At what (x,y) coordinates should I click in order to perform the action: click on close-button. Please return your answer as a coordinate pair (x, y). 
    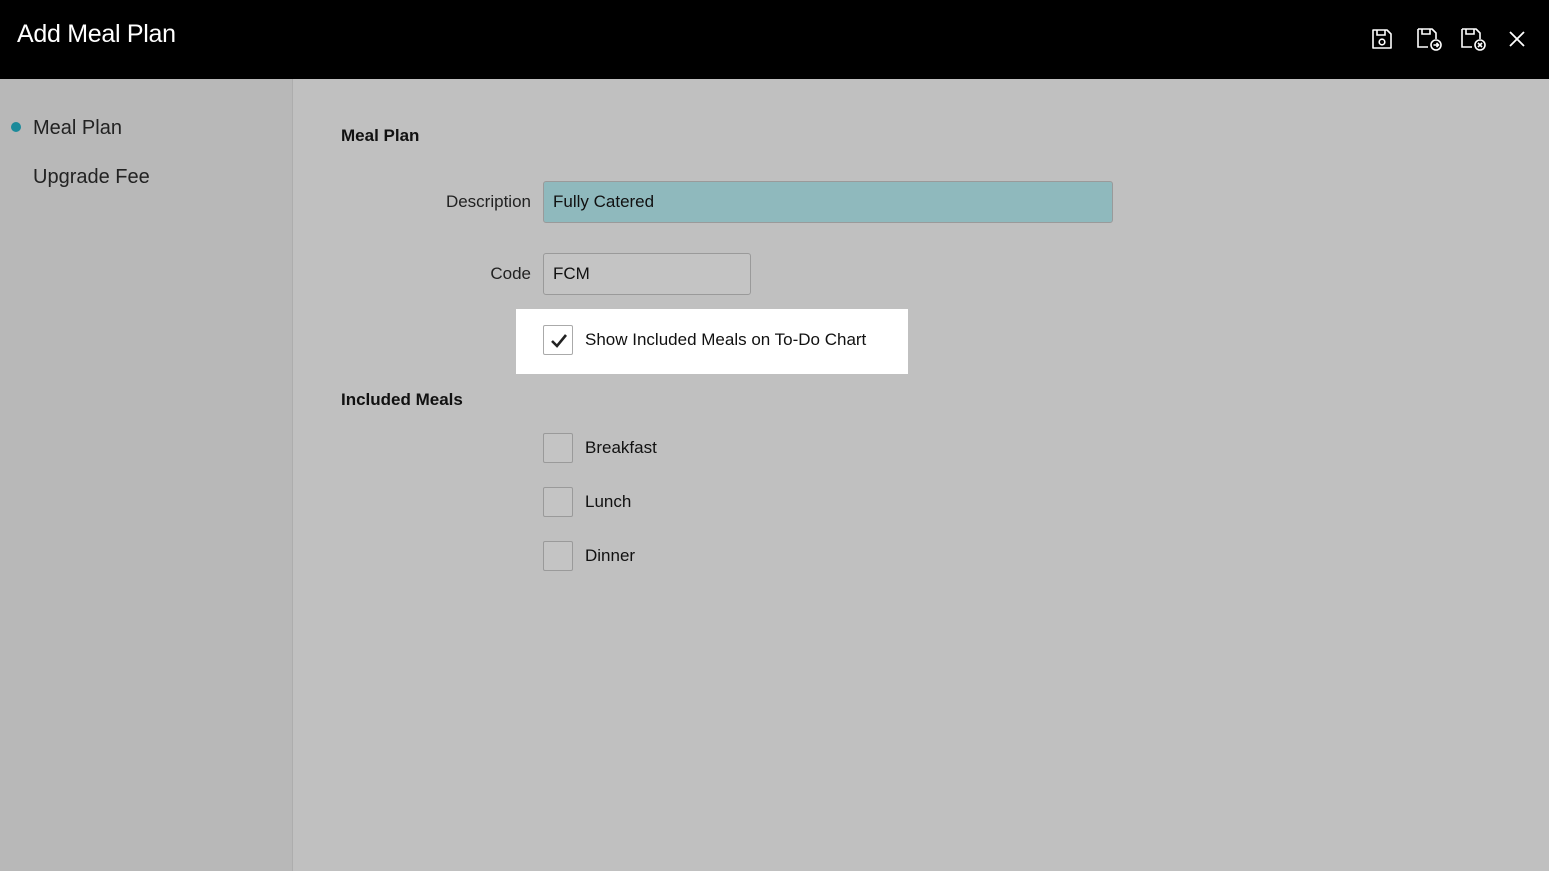
    Looking at the image, I should click on (1517, 39).